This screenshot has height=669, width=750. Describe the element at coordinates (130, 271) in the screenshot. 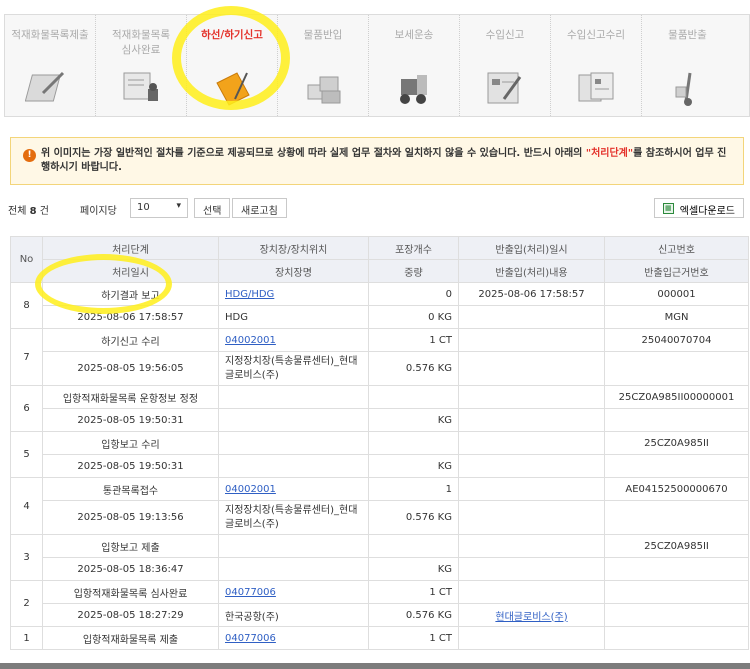

I see `header-time: 처리일시` at that location.